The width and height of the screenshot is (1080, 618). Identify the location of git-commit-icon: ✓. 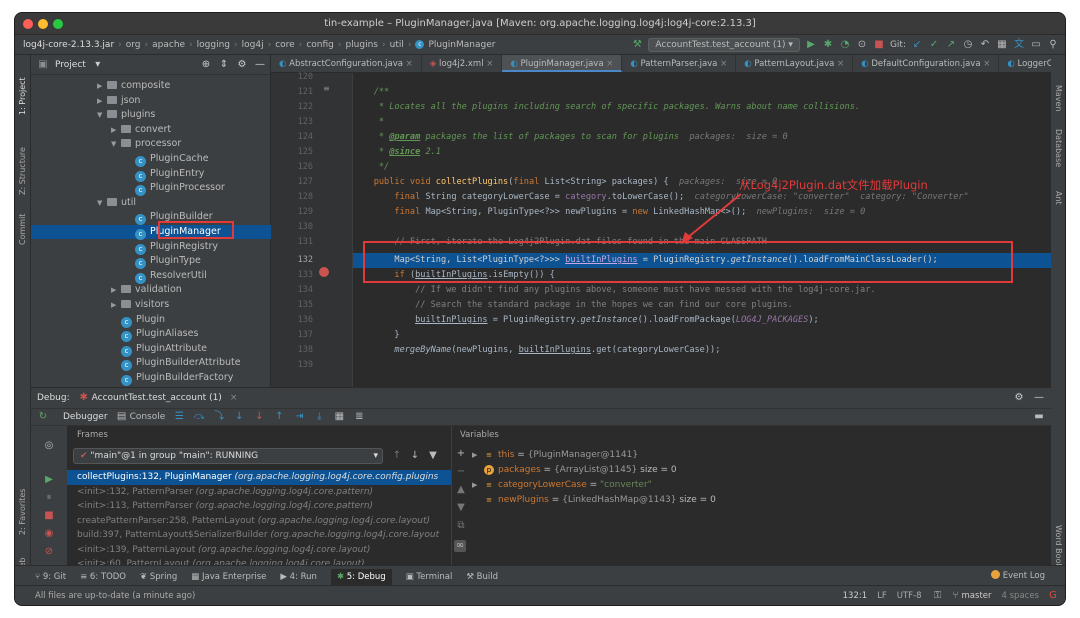
(934, 45).